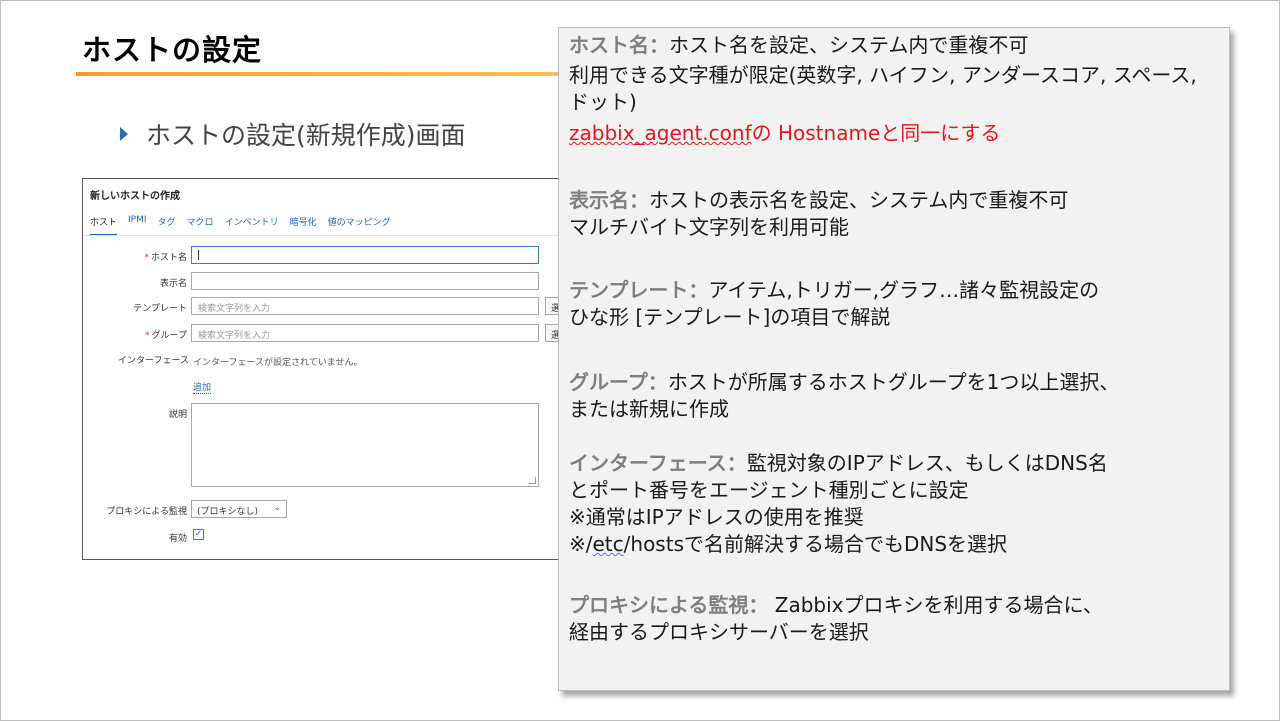 The image size is (1280, 721). Describe the element at coordinates (609, 200) in the screenshot. I see `display-term: 表示名：` at that location.